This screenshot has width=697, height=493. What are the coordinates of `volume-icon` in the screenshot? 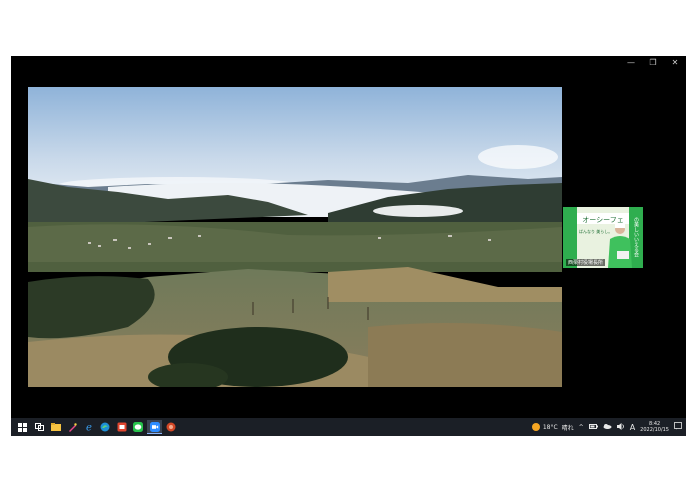 It's located at (620, 427).